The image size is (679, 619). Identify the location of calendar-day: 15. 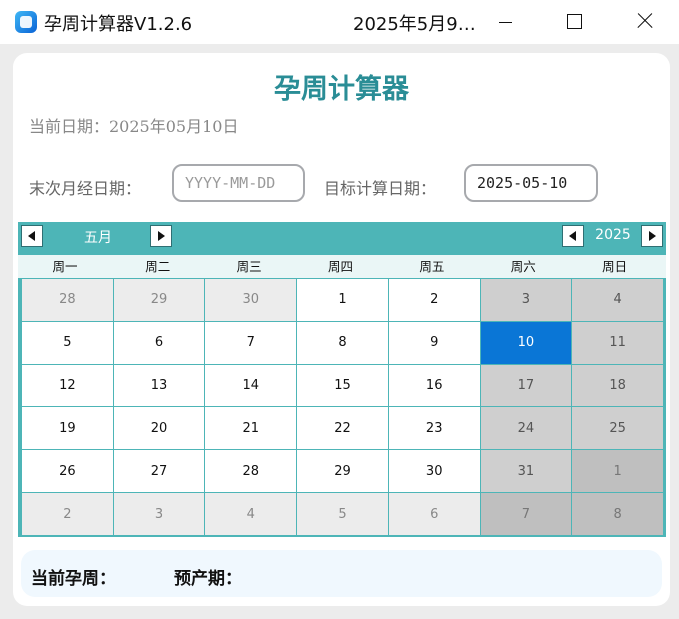
(342, 385).